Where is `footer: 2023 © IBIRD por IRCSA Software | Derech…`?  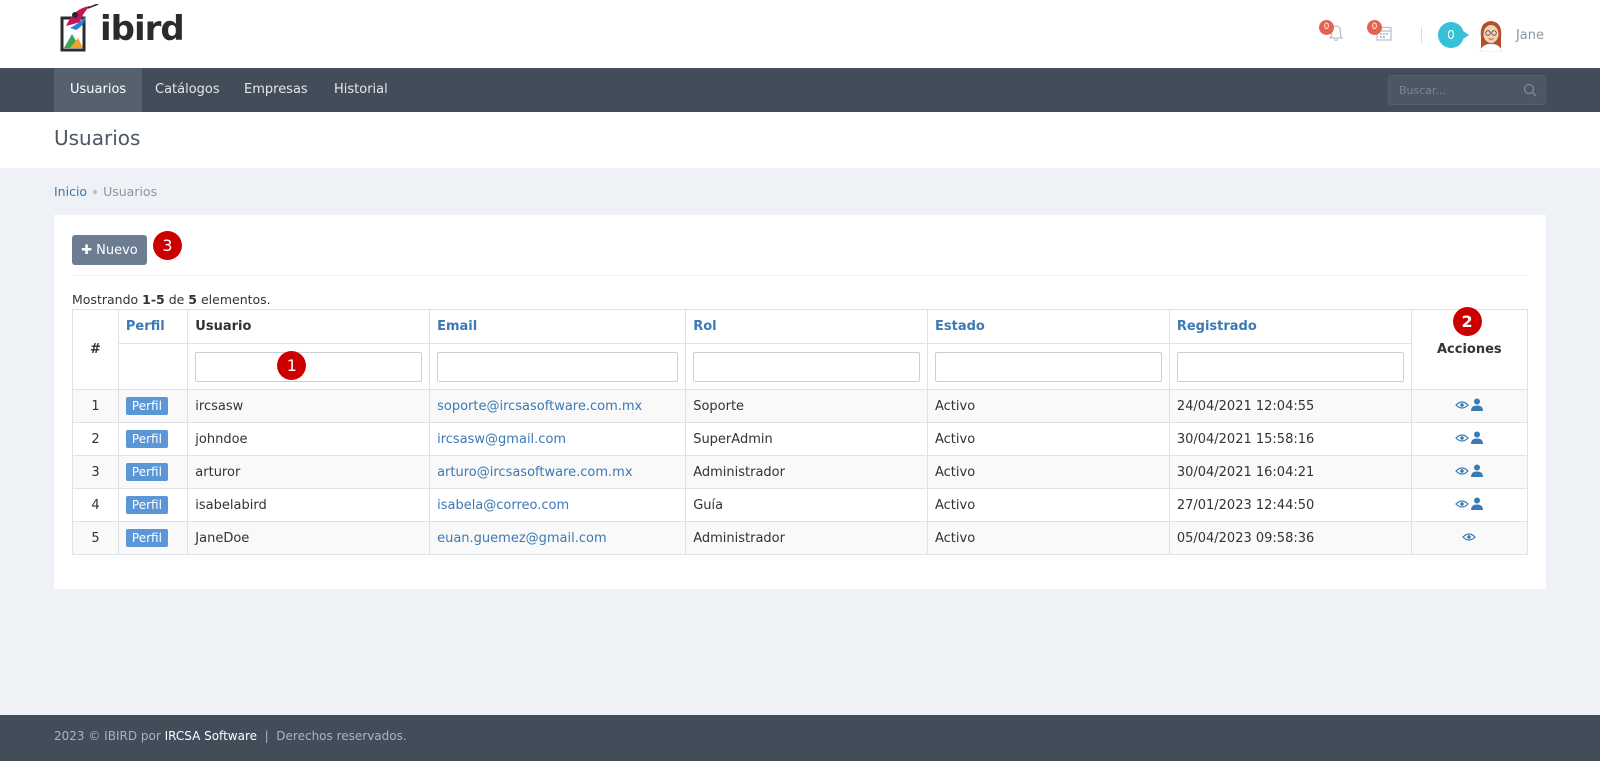 footer: 2023 © IBIRD por IRCSA Software | Derech… is located at coordinates (800, 738).